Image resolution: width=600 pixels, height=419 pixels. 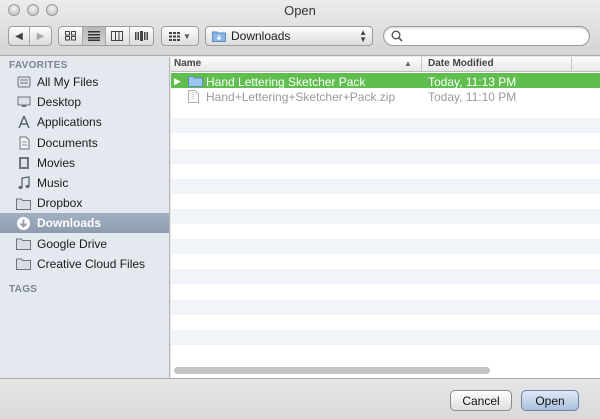 I want to click on name-column-header: Name, so click(x=187, y=63).